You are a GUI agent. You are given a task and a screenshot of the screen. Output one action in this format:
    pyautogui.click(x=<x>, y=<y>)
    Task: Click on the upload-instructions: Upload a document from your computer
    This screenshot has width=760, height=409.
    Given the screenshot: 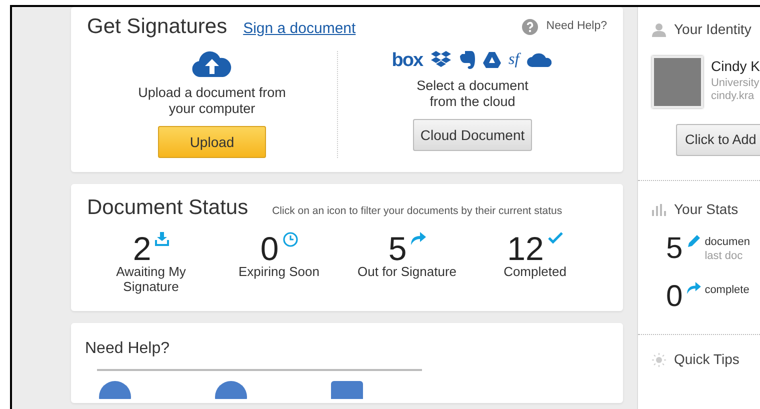 What is the action you would take?
    pyautogui.click(x=212, y=101)
    